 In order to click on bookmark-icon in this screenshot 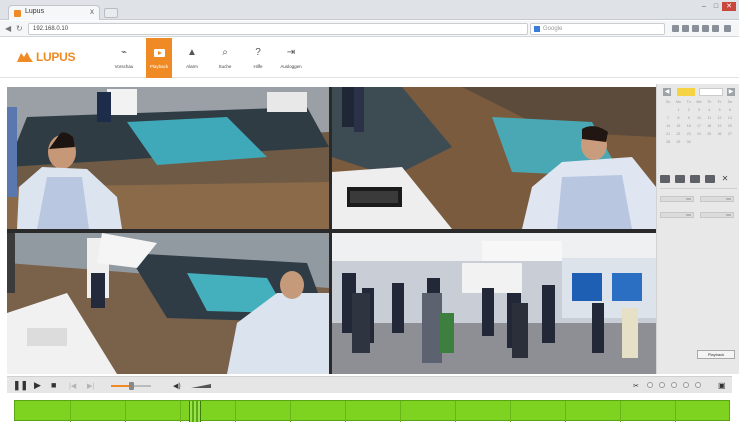, I will do `click(685, 28)`.